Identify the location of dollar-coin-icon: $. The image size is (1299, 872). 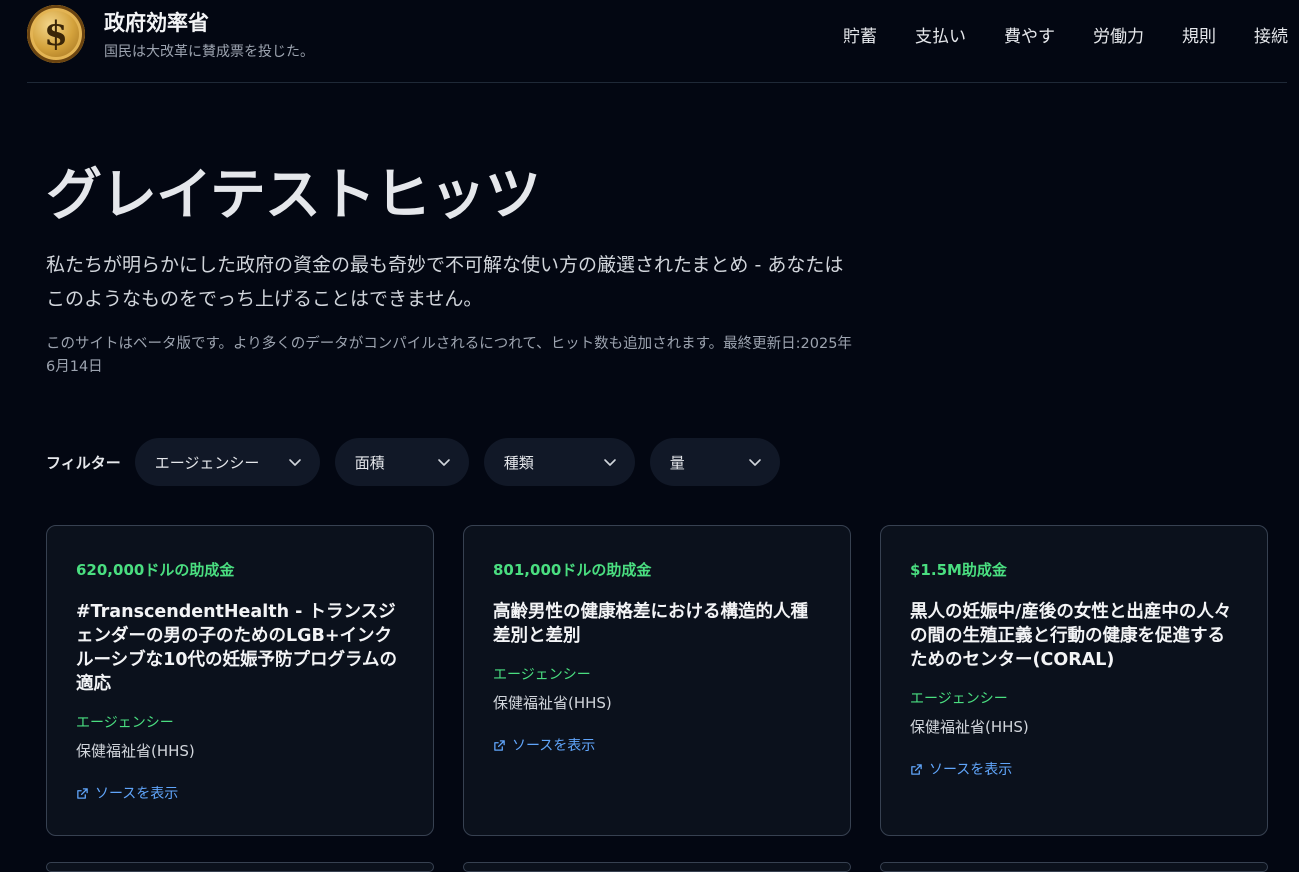
(56, 34).